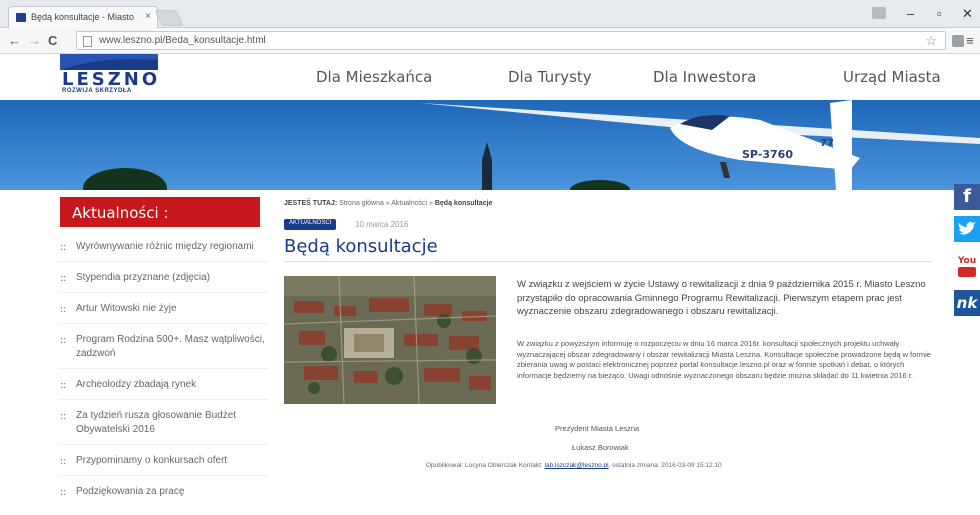  What do you see at coordinates (109, 62) in the screenshot?
I see `logo-wing-graphic` at bounding box center [109, 62].